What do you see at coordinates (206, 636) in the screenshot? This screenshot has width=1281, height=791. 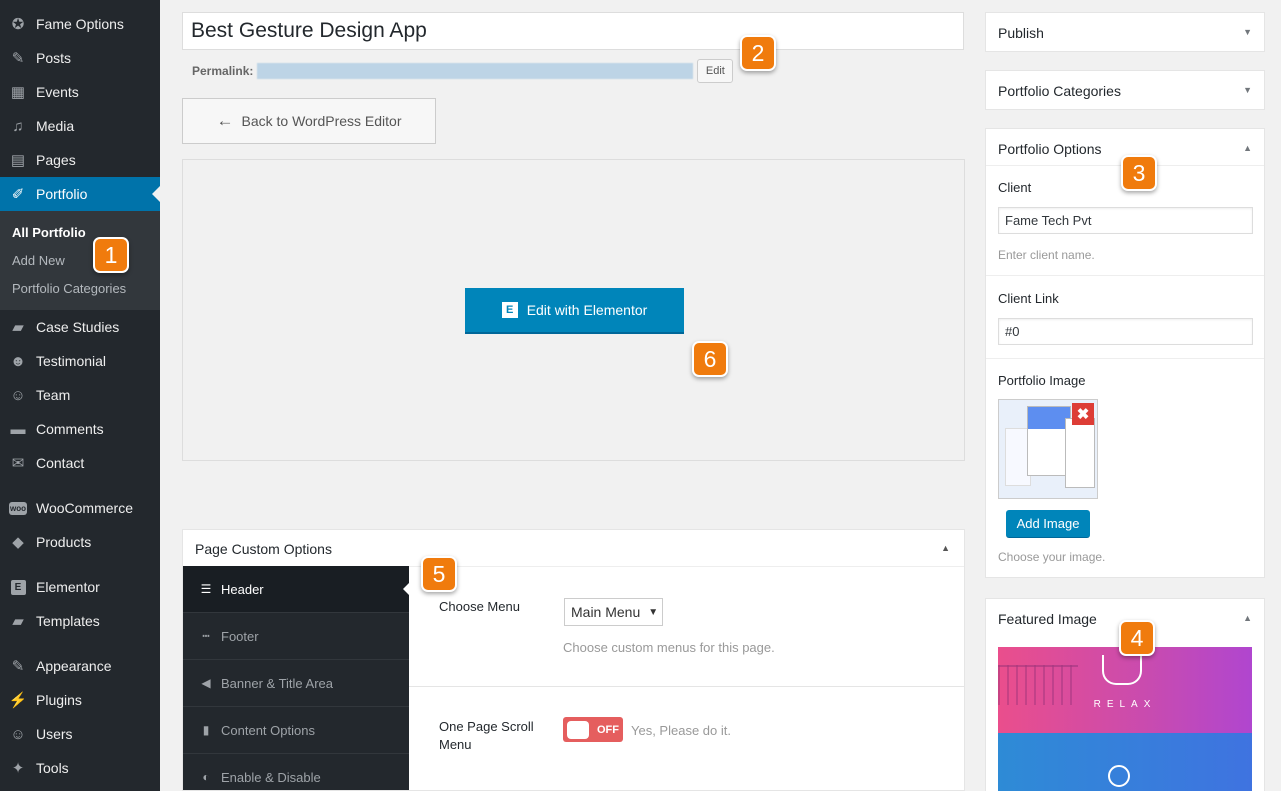 I see `dots-icon: ┅` at bounding box center [206, 636].